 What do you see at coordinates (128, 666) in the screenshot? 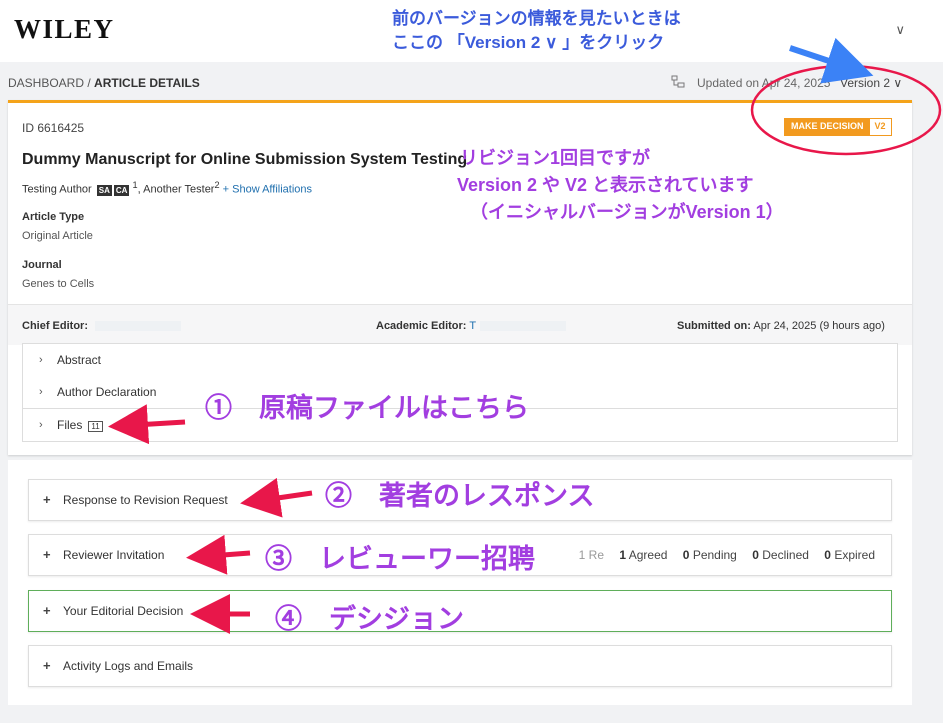
I see `section-label: Activity Logs and Emails` at bounding box center [128, 666].